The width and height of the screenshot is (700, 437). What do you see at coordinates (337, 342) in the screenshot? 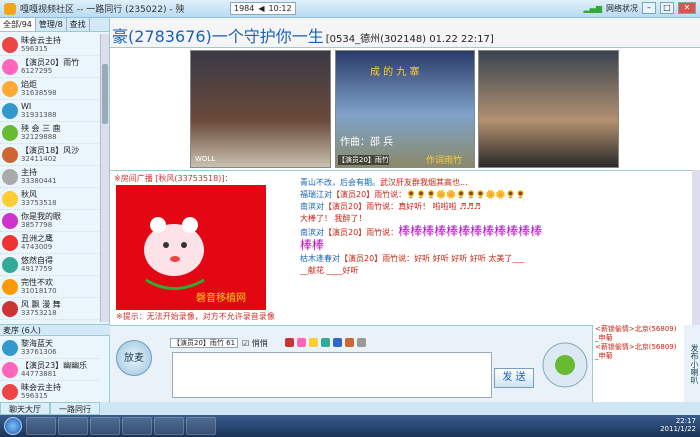
I see `action-icon` at bounding box center [337, 342].